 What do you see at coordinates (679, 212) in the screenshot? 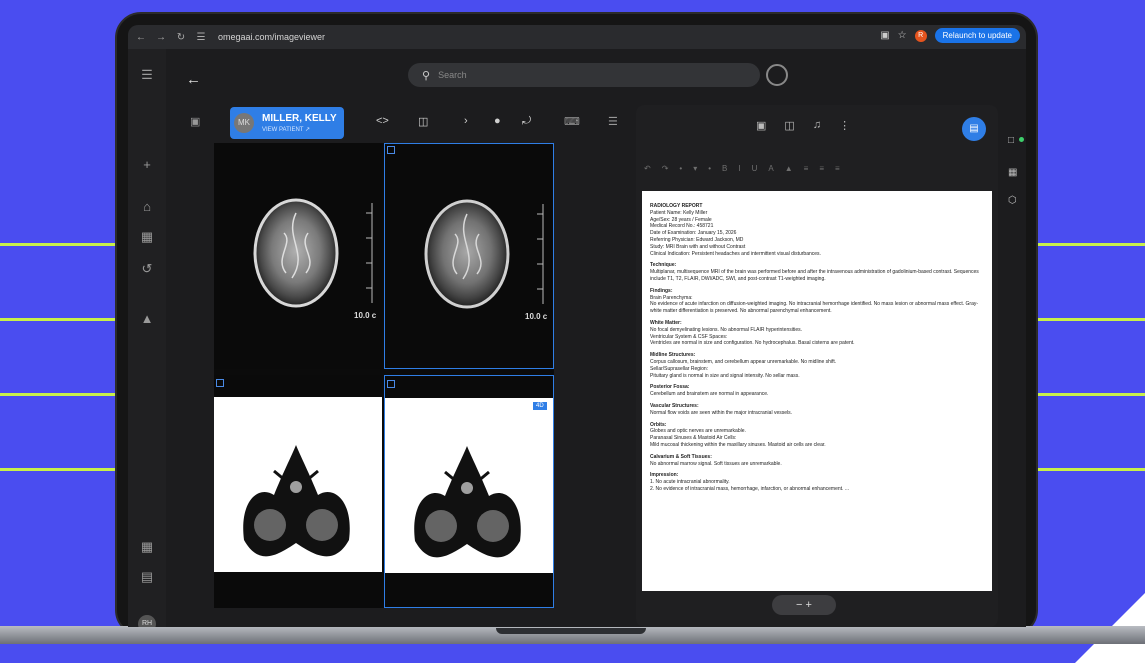
I see `report-line: Patient Name: Kelly Miller` at bounding box center [679, 212].